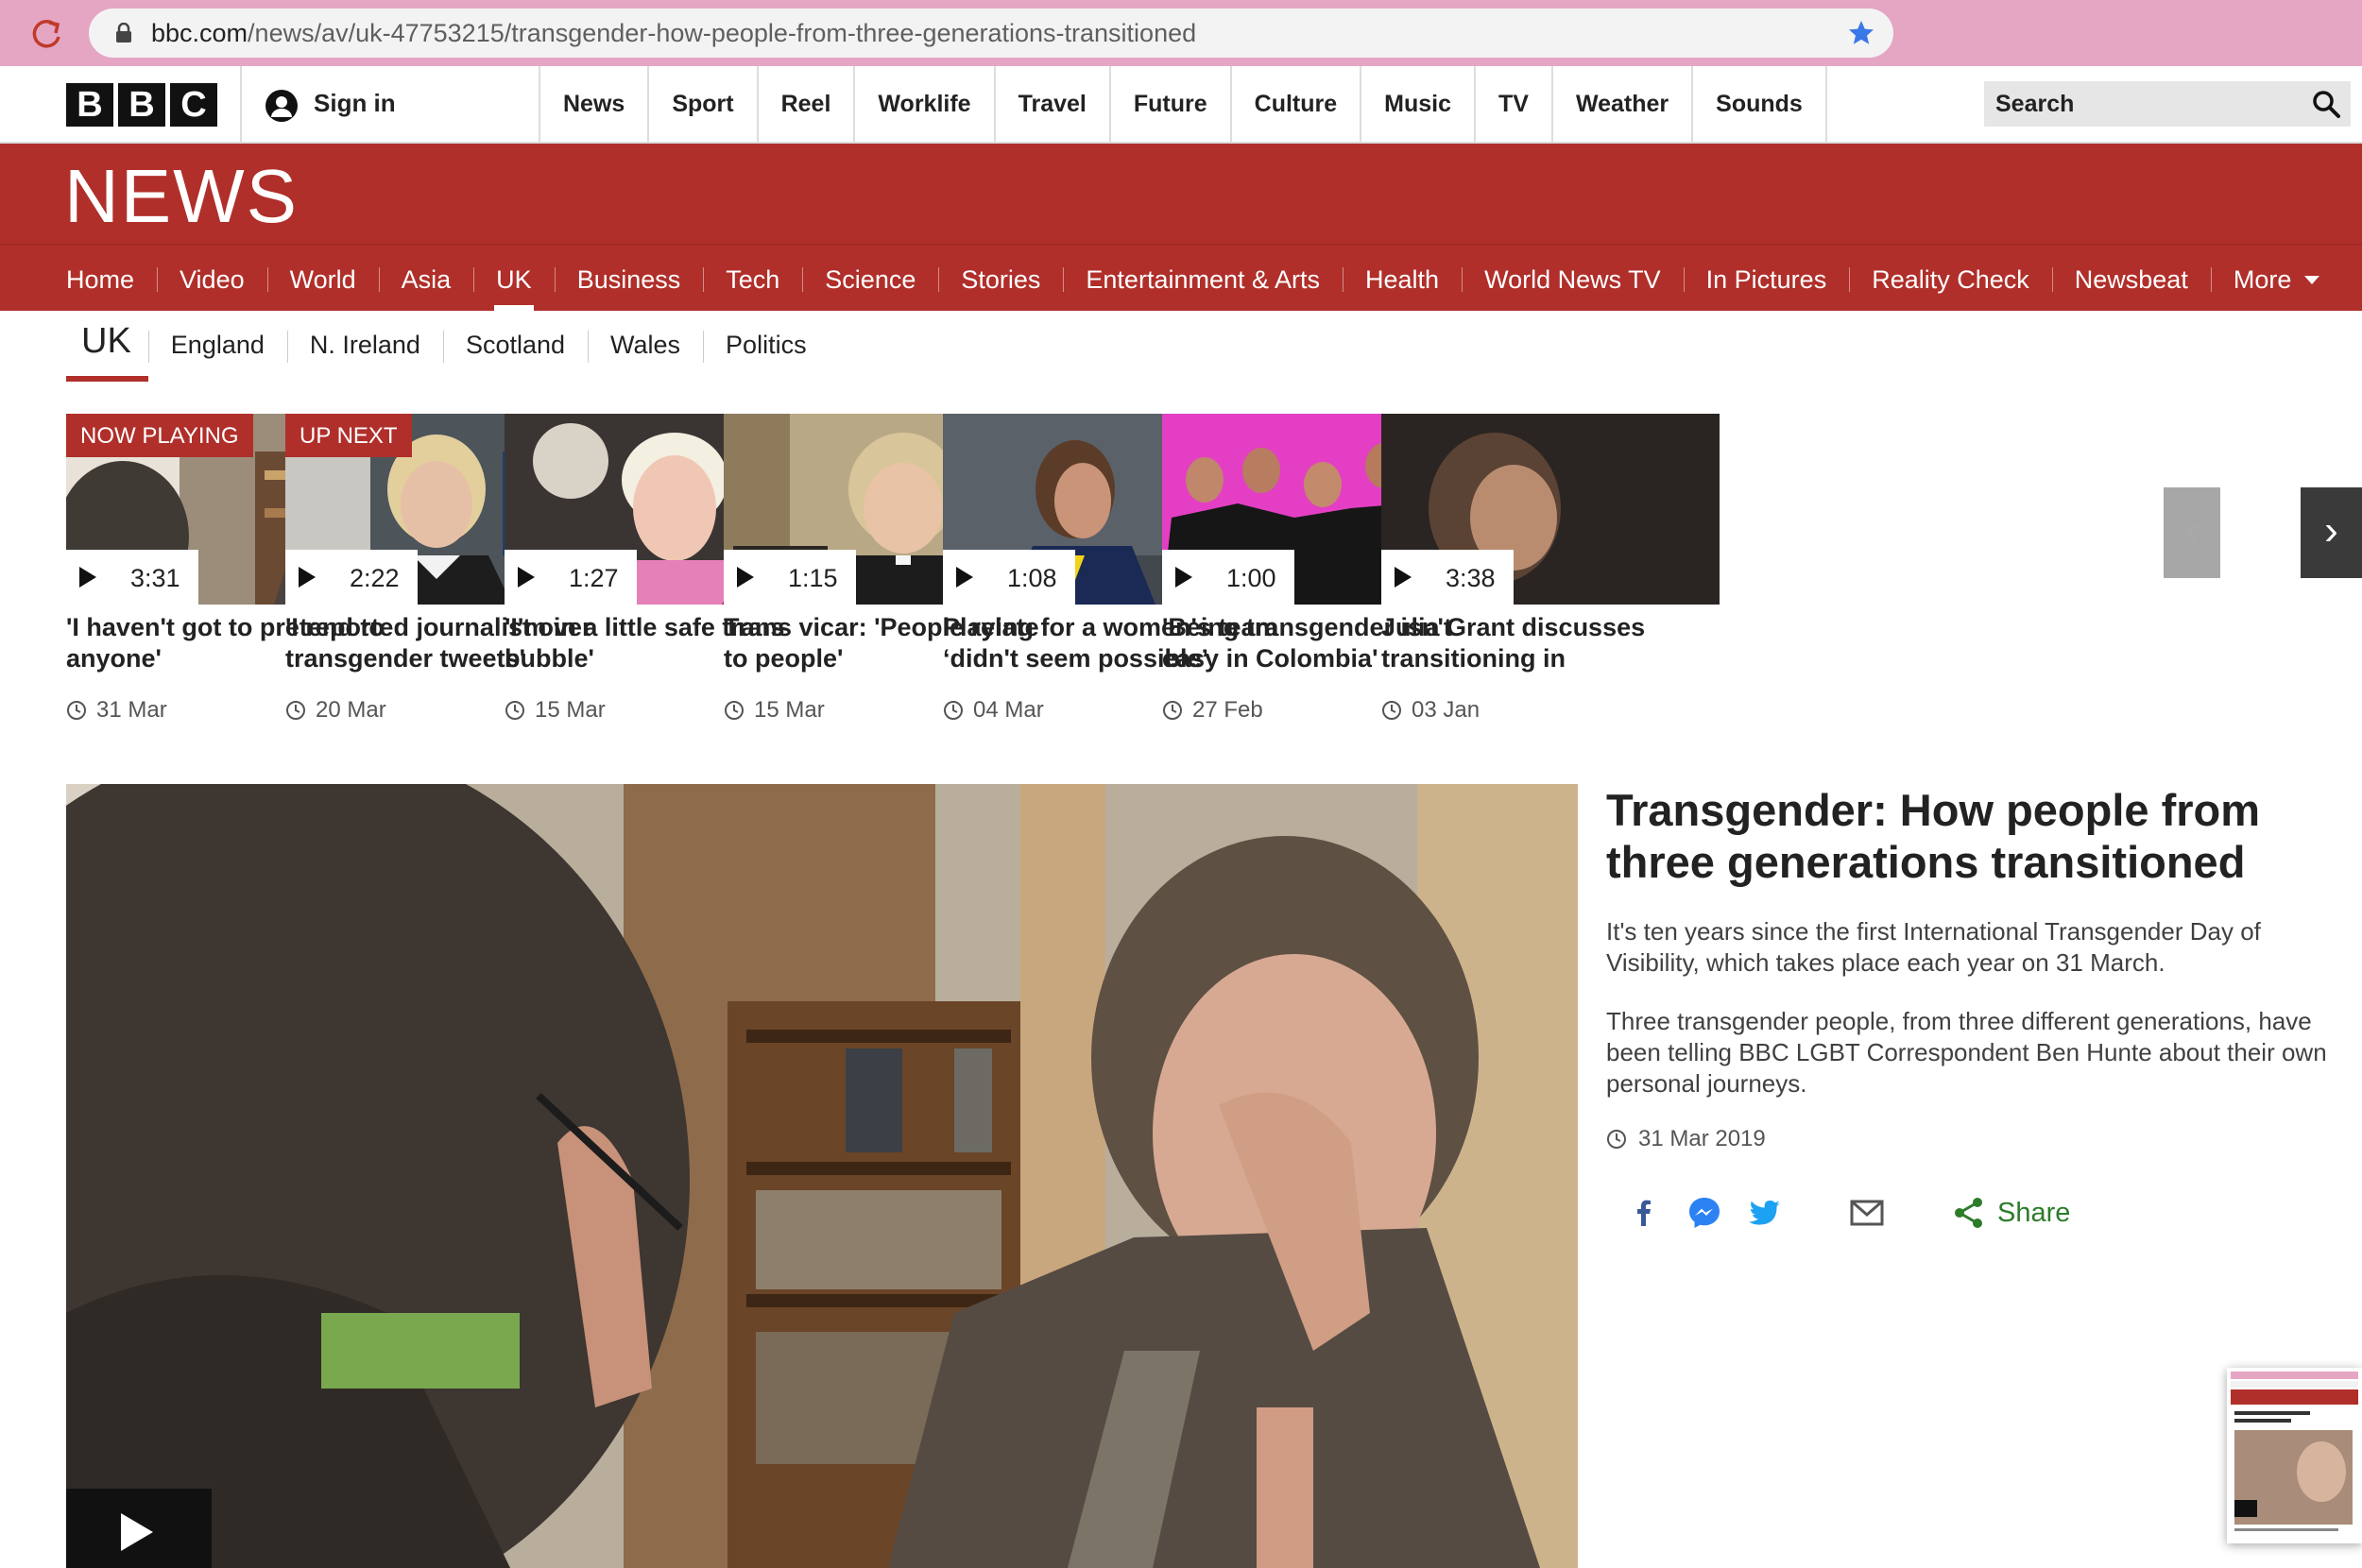 The image size is (2362, 1568). I want to click on nav-more: More, so click(2277, 278).